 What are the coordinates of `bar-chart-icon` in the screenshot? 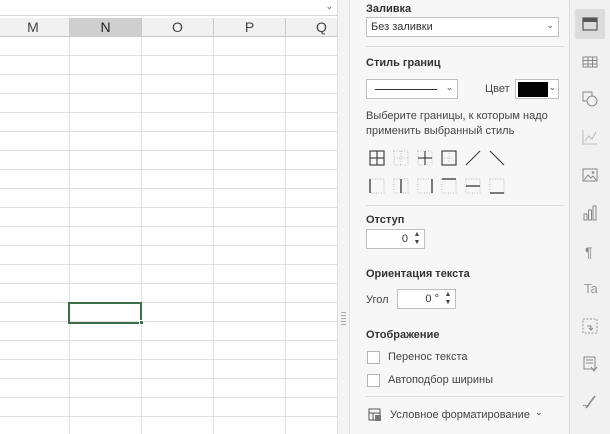 It's located at (590, 213).